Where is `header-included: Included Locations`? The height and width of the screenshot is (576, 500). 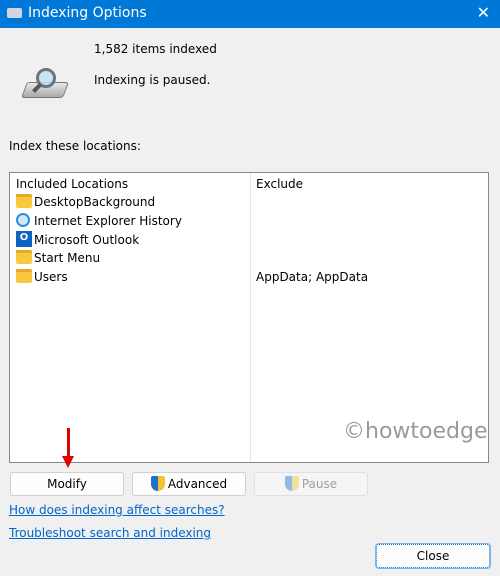 header-included: Included Locations is located at coordinates (72, 184).